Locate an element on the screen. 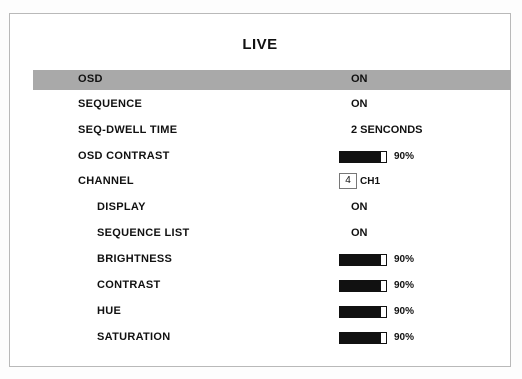 The height and width of the screenshot is (379, 522). menu-item-label: CONTRAST is located at coordinates (129, 285).